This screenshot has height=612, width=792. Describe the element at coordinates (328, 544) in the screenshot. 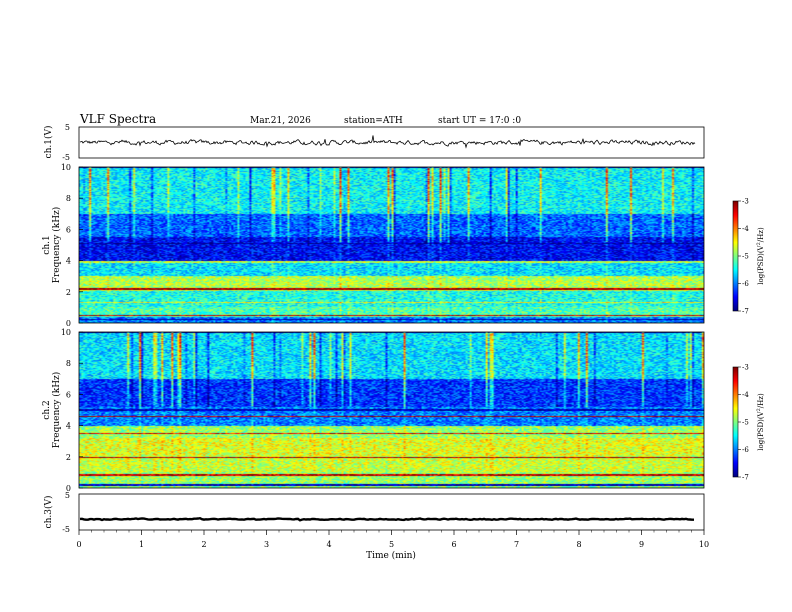

I see `x-ticklabel: 4` at that location.